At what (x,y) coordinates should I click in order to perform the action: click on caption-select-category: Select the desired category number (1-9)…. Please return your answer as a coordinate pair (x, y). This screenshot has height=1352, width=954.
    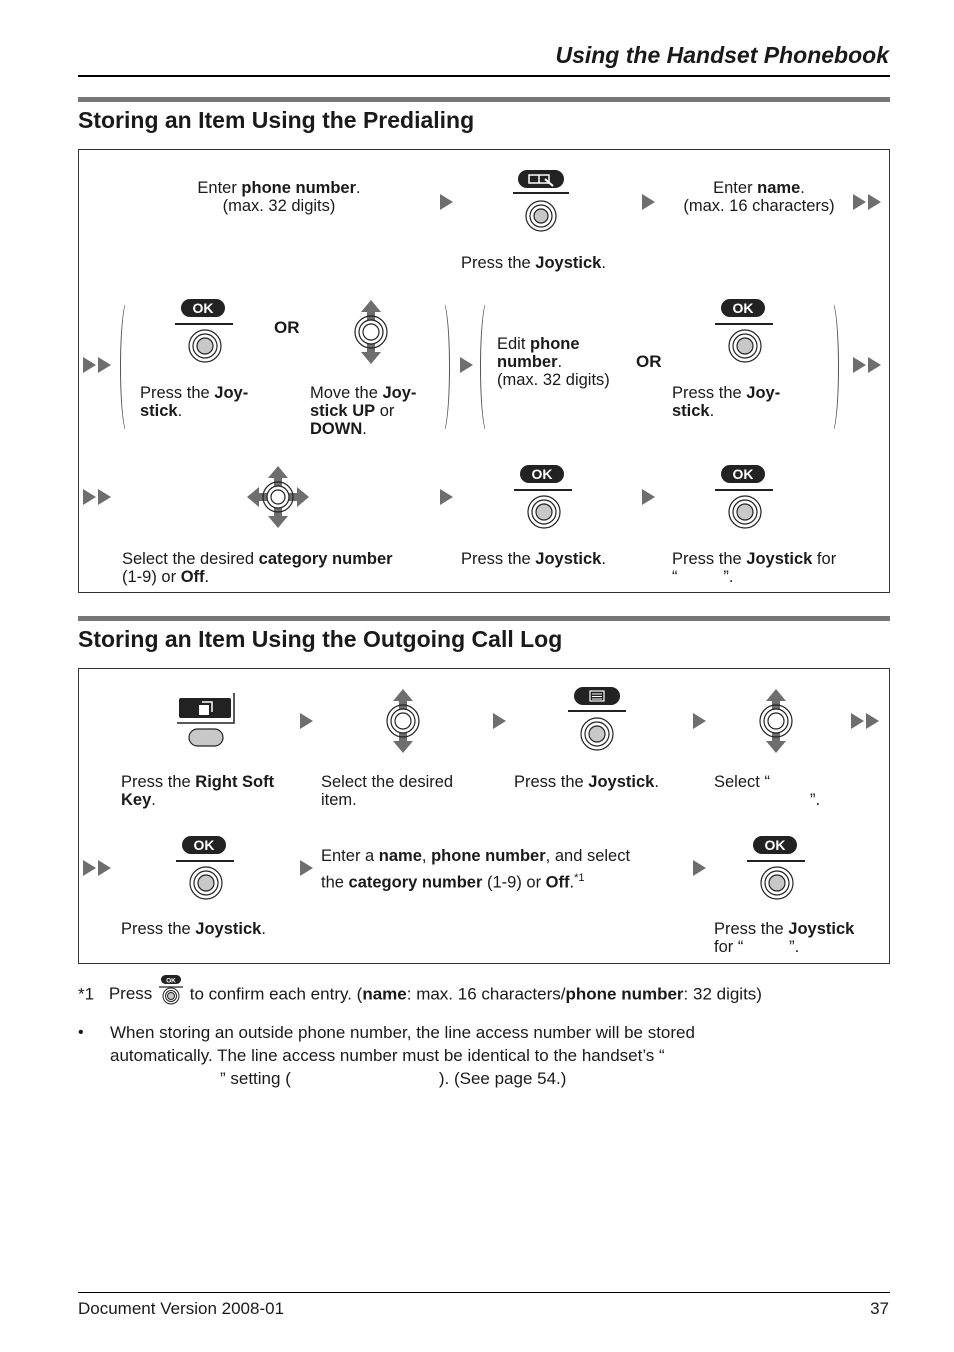
    Looking at the image, I should click on (257, 568).